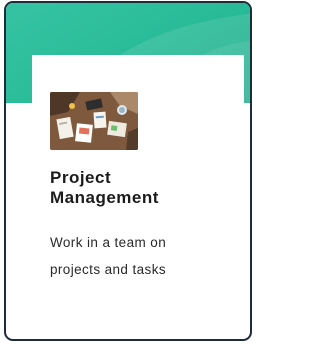  I want to click on card-title: Project Management, so click(104, 187).